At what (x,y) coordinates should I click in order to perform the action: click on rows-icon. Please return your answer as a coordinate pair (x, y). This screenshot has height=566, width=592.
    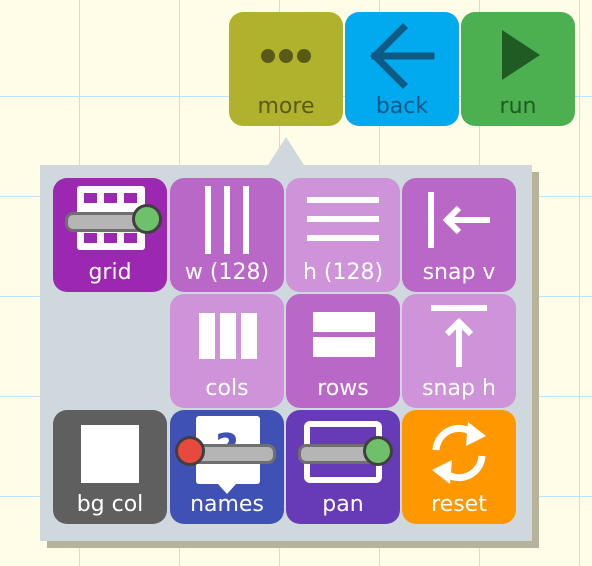
    Looking at the image, I should click on (344, 334).